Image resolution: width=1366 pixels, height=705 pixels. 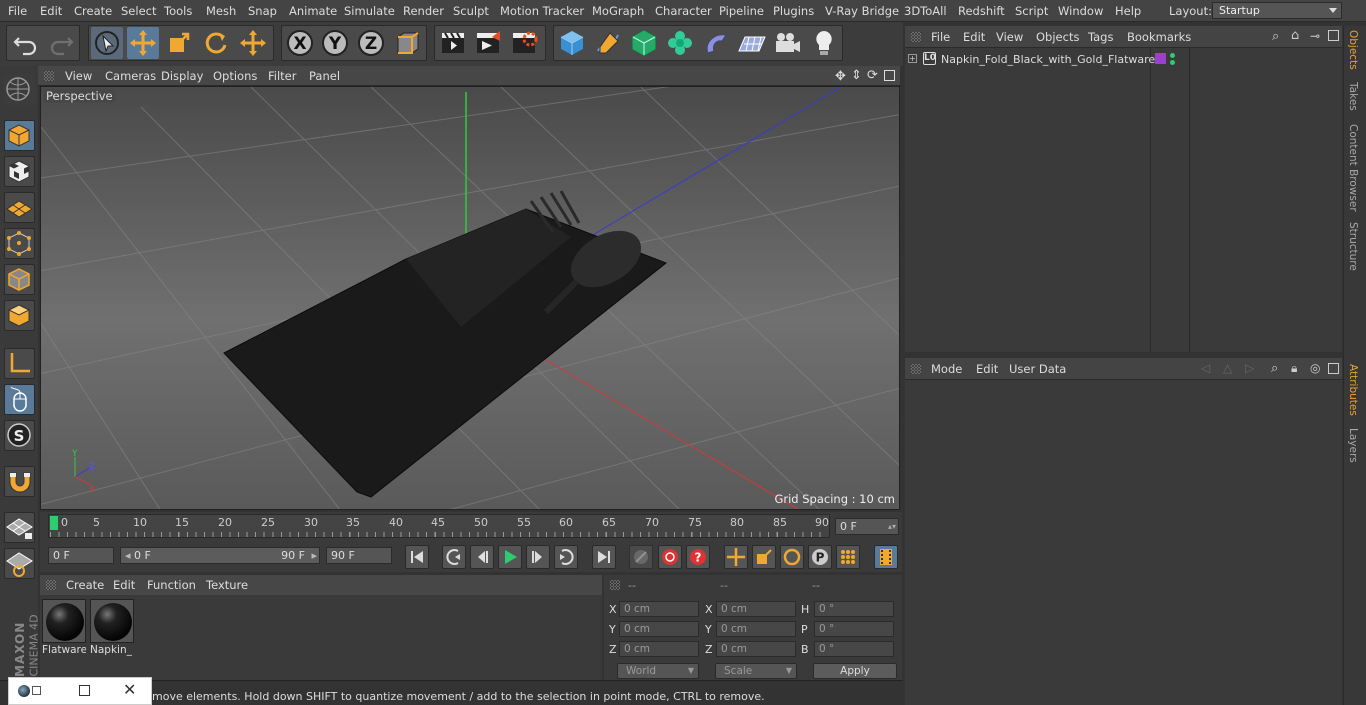 What do you see at coordinates (1353, 168) in the screenshot?
I see `tab-content-browser: Content Browser` at bounding box center [1353, 168].